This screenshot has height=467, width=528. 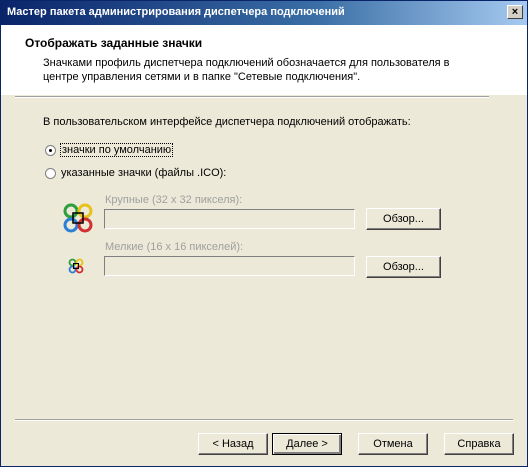 I want to click on header-divider, so click(x=252, y=97).